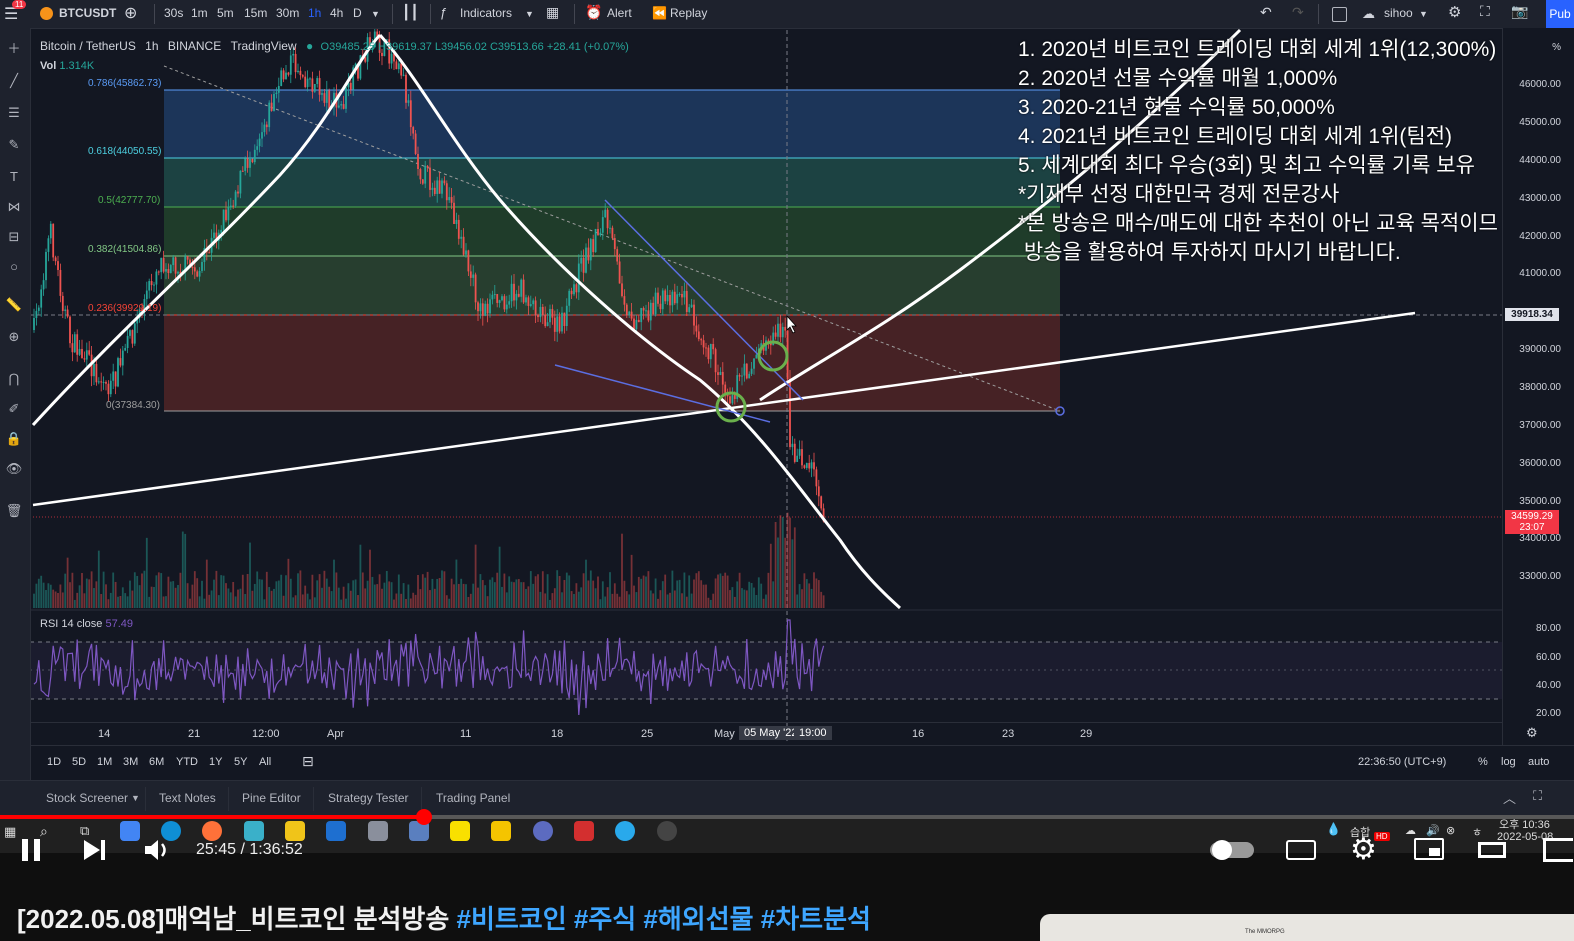 The width and height of the screenshot is (1574, 941). Describe the element at coordinates (14, 81) in the screenshot. I see `trendline-tool-icon: ╱` at that location.